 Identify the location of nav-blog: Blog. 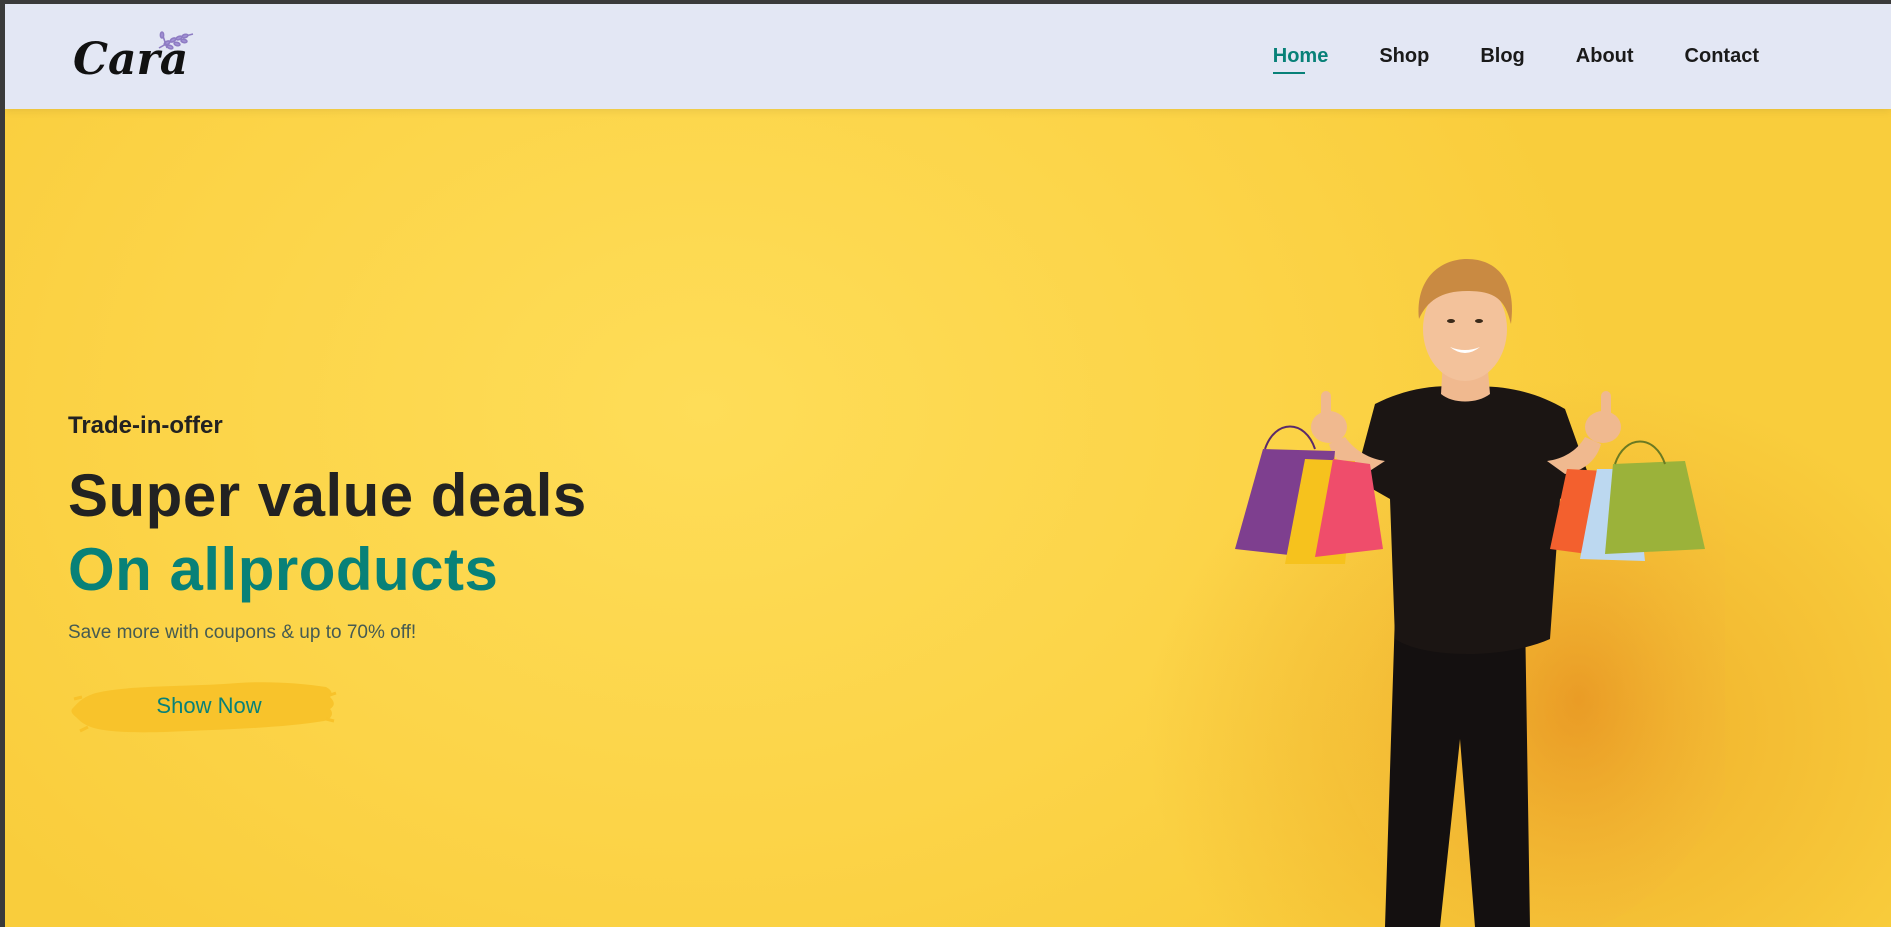
(1502, 56).